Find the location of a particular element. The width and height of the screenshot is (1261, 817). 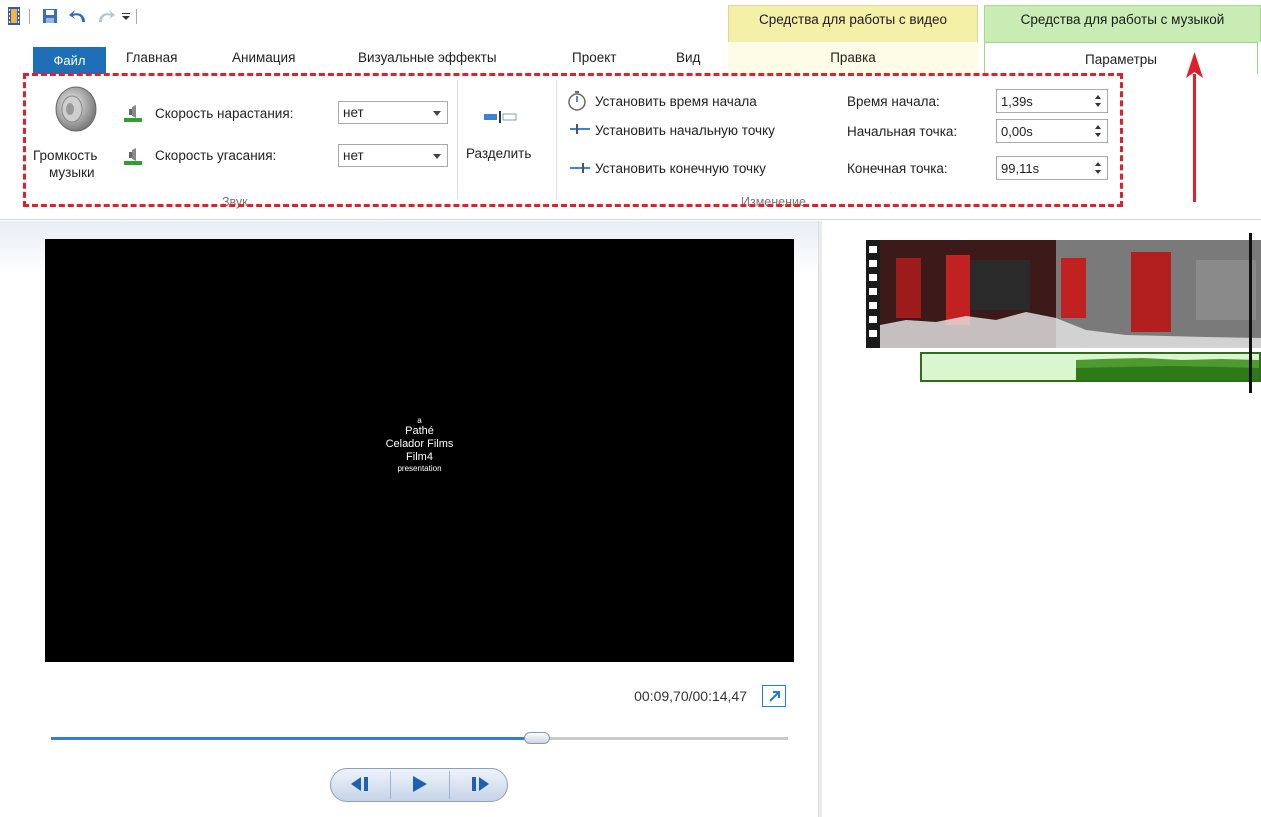

redo-icon is located at coordinates (106, 16).